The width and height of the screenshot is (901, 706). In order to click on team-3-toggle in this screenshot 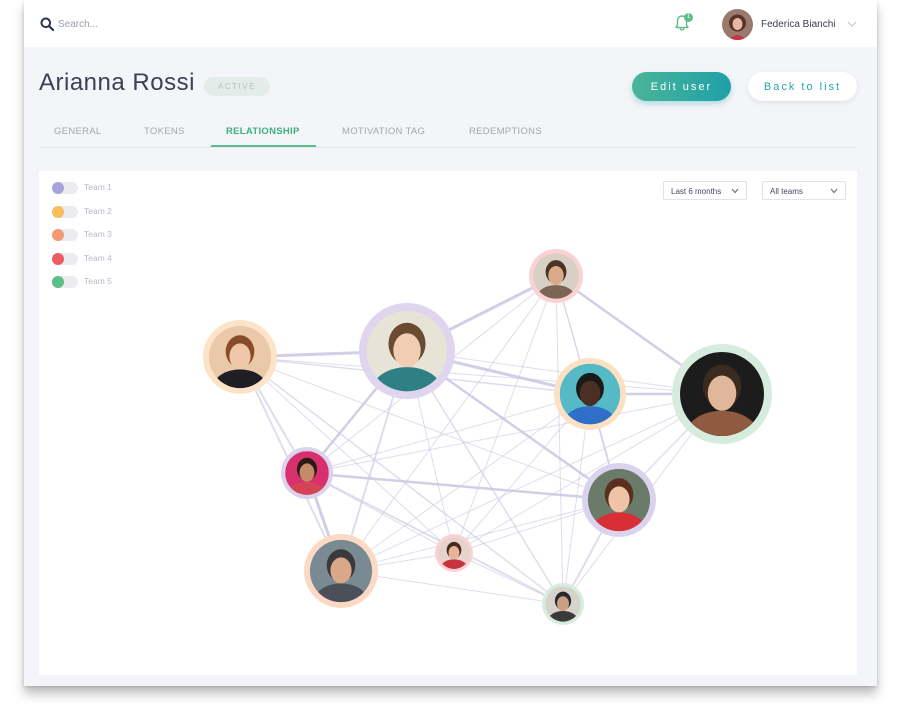, I will do `click(65, 235)`.